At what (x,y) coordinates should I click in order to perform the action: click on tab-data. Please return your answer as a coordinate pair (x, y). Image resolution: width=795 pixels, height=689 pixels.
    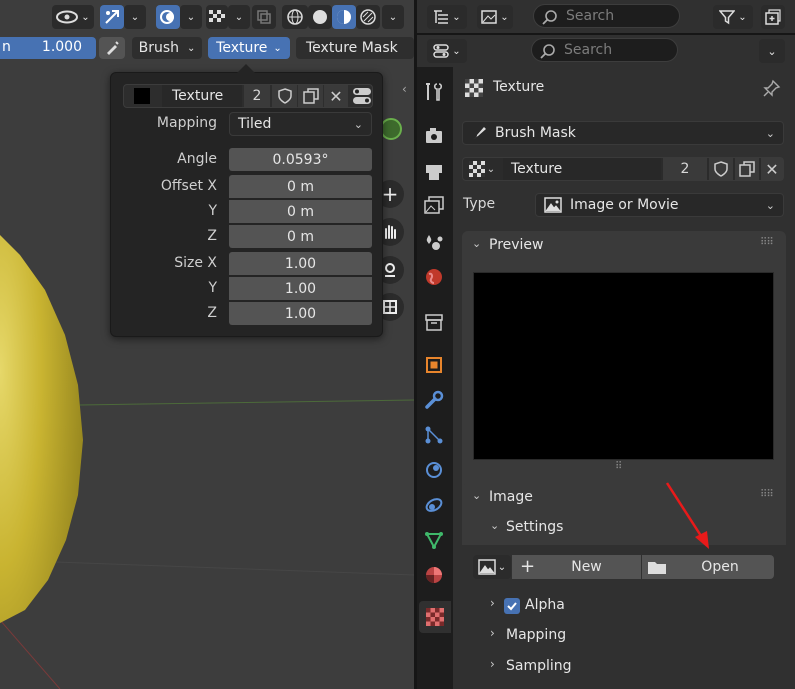
    Looking at the image, I should click on (434, 540).